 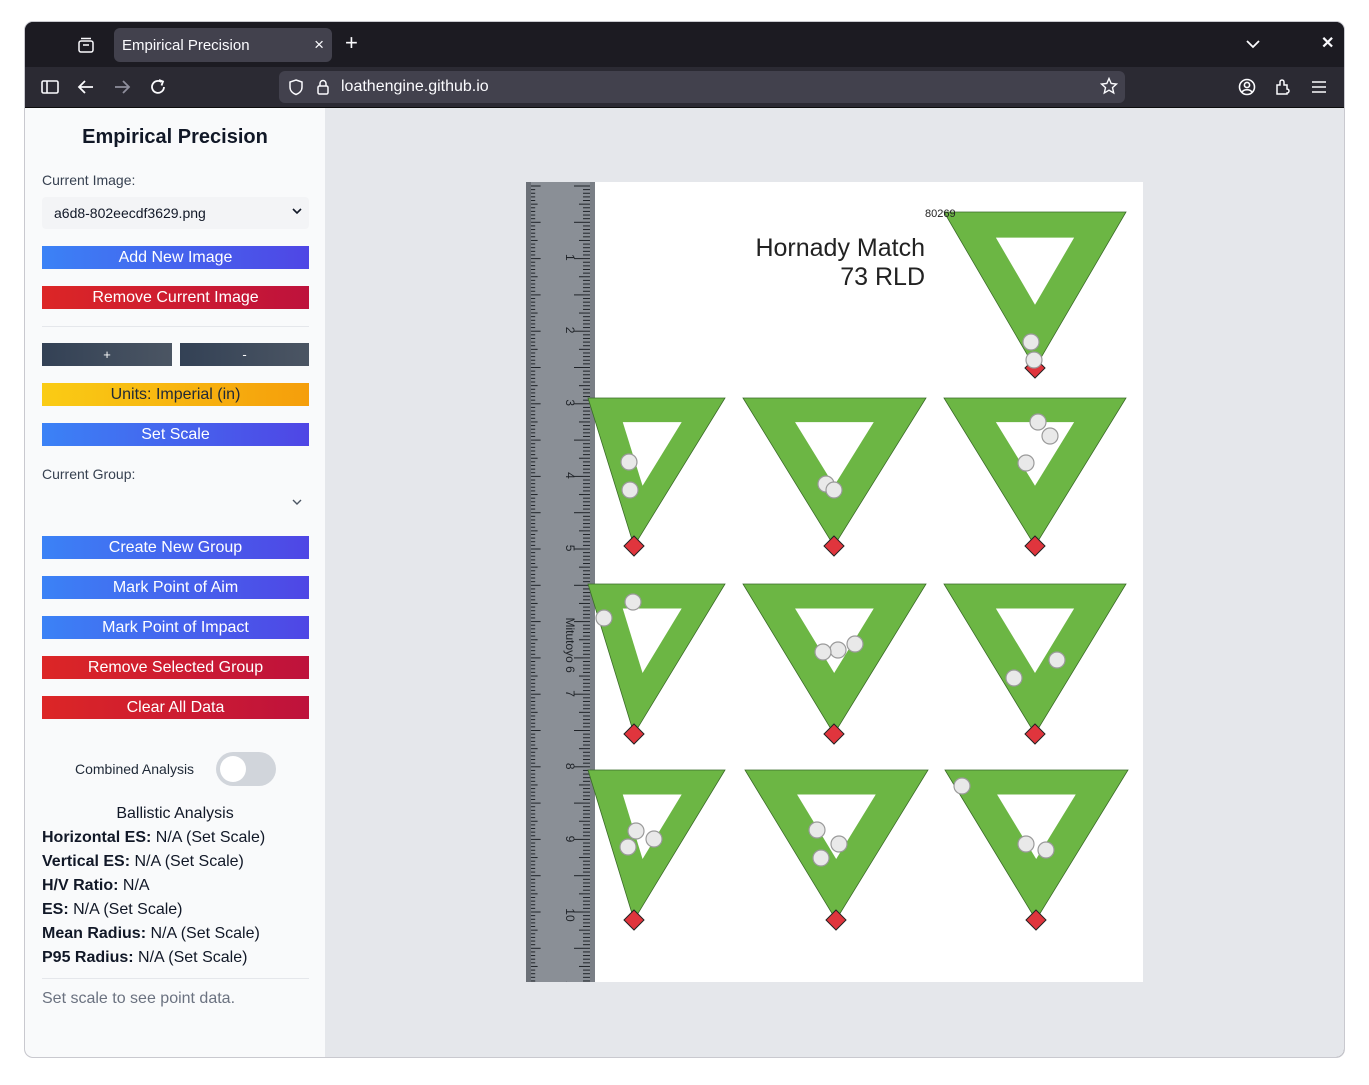 What do you see at coordinates (139, 998) in the screenshot?
I see `scale-hint: Set scale to see point data.` at bounding box center [139, 998].